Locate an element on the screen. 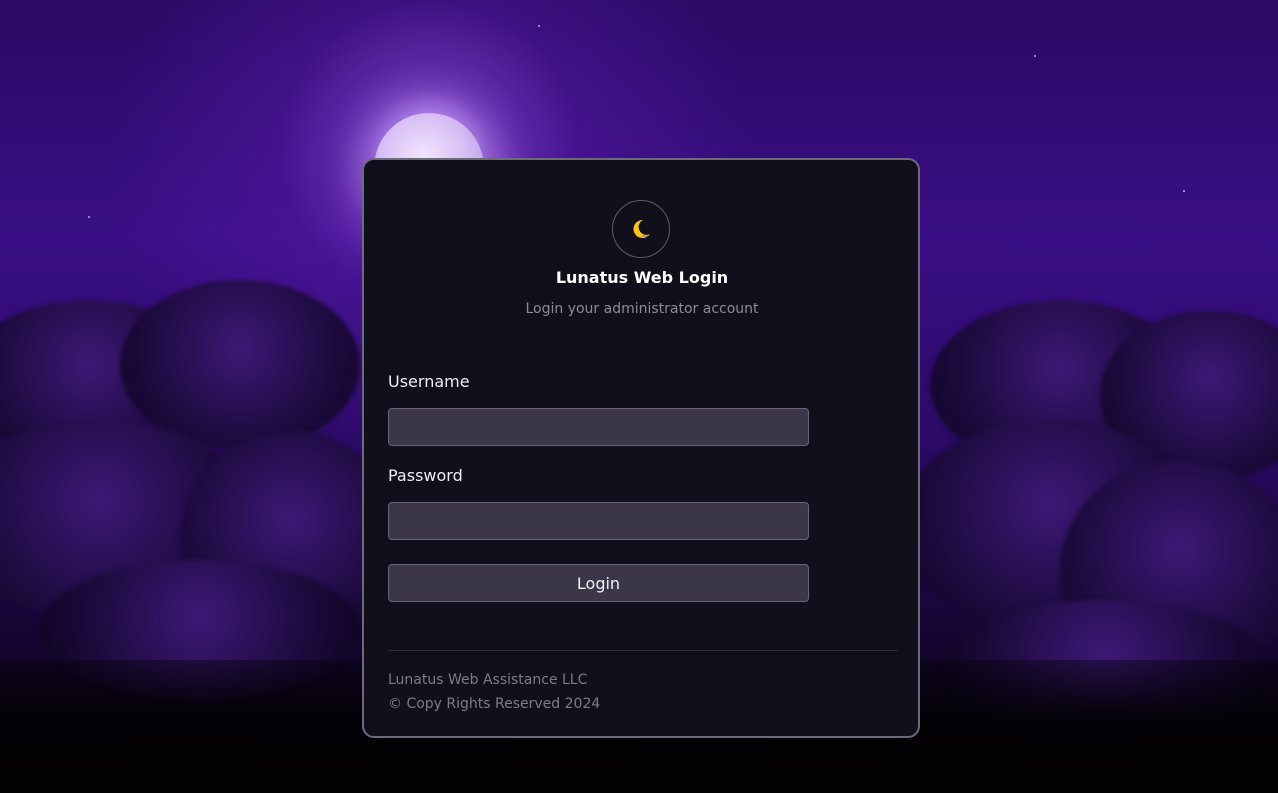  username-label: Username is located at coordinates (429, 381).